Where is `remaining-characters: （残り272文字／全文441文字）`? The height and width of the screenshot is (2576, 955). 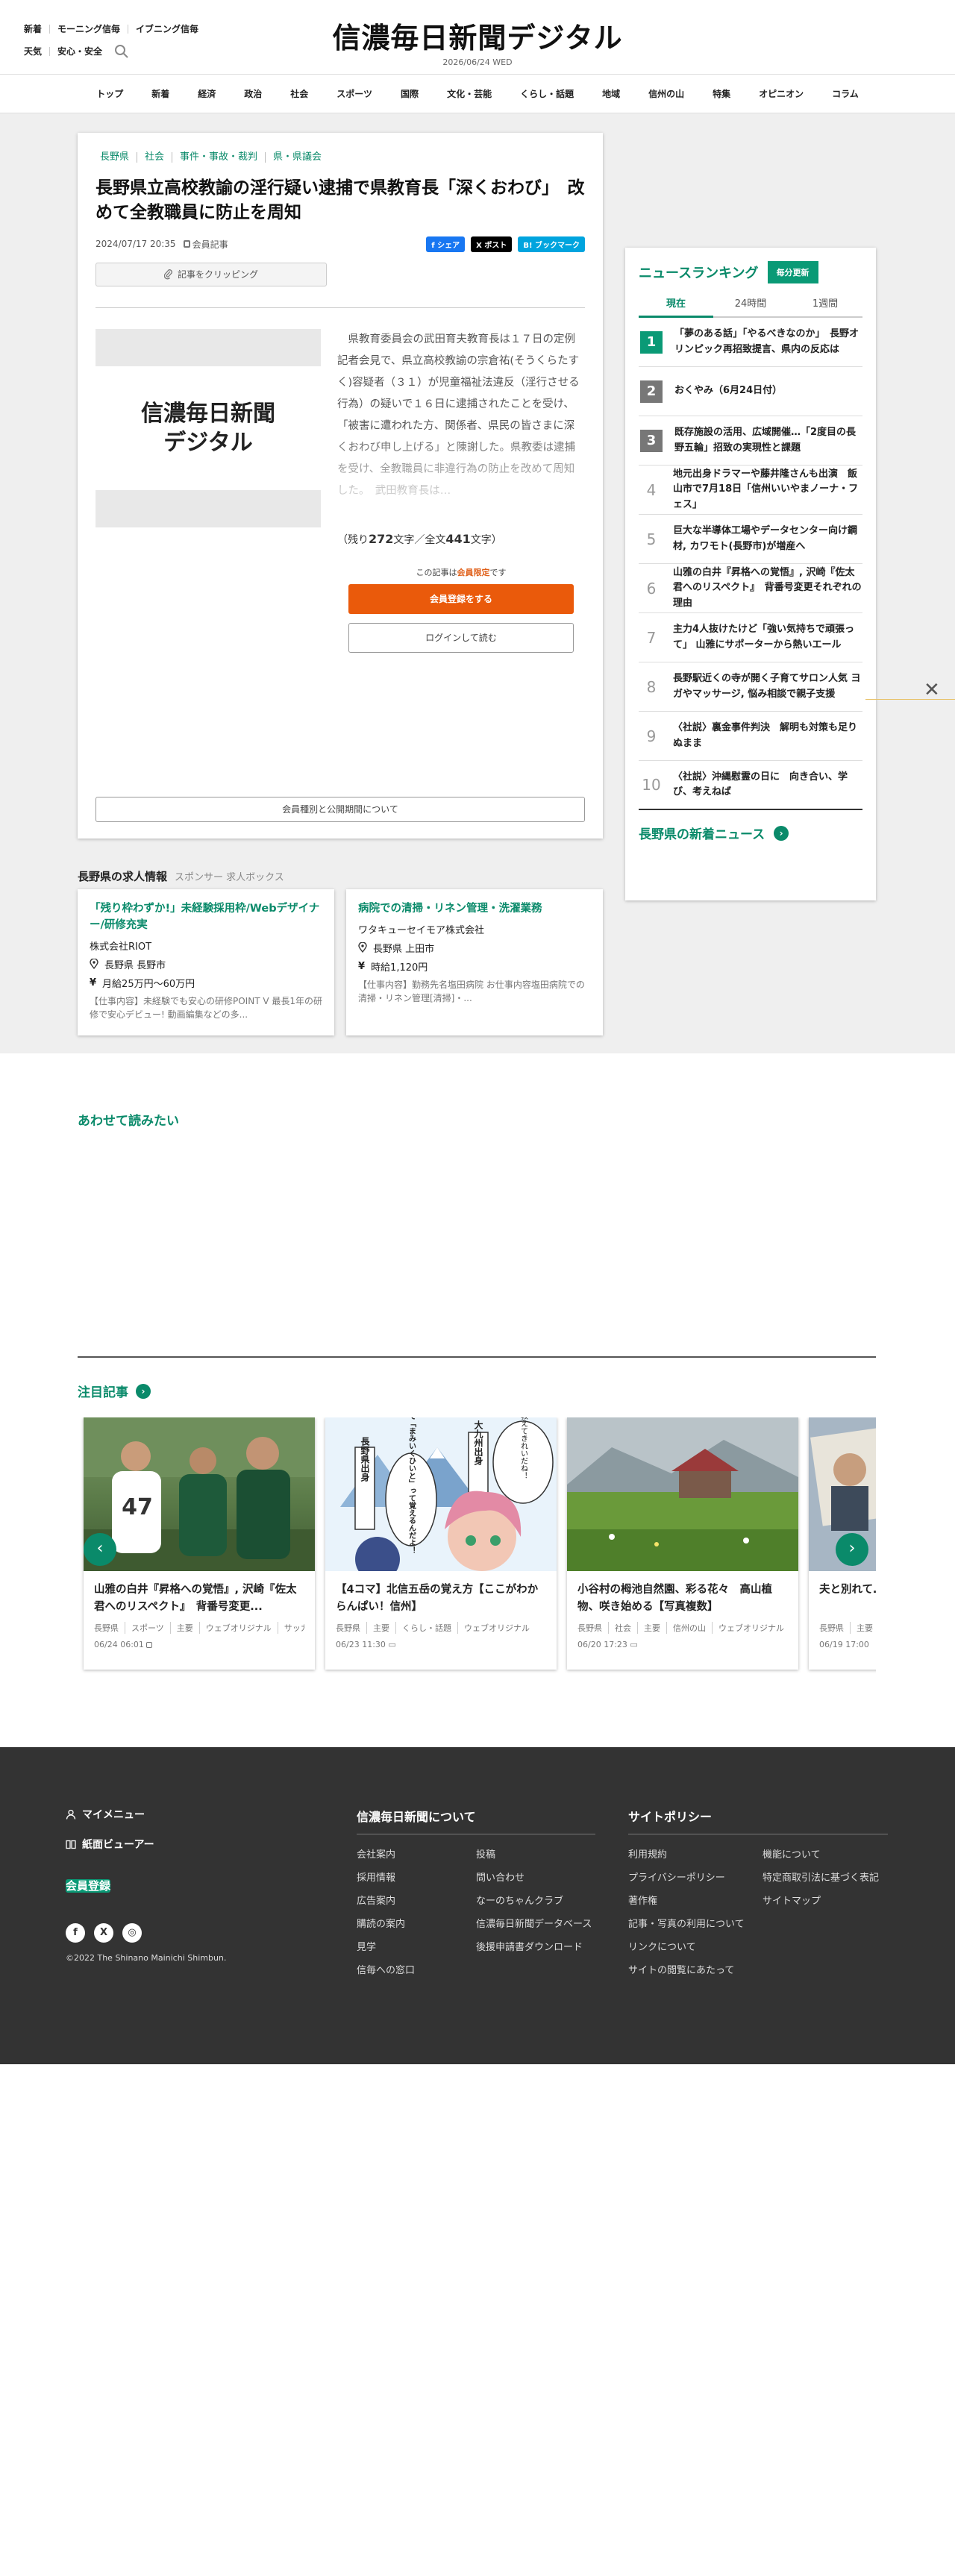
remaining-characters: （残り272文字／全文441文字） is located at coordinates (420, 538).